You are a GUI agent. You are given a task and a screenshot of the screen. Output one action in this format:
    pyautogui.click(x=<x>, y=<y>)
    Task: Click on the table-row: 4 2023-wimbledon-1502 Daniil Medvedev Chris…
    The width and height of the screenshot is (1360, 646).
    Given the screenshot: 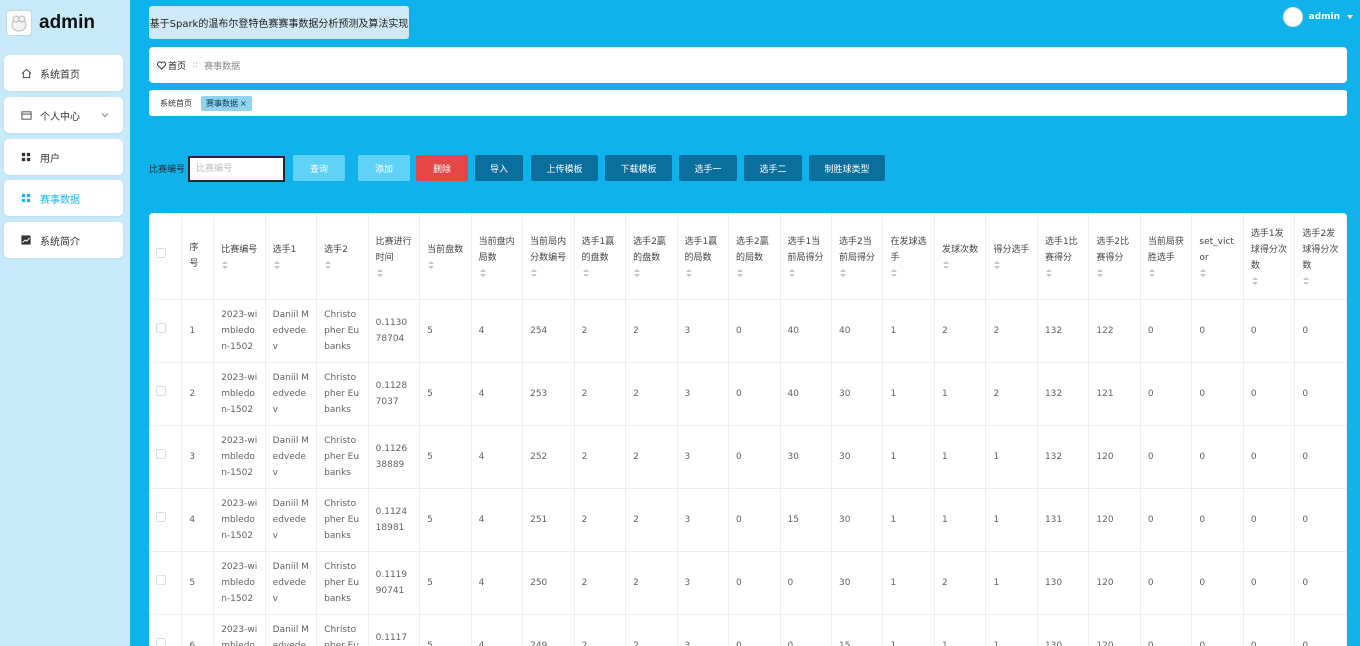 What is the action you would take?
    pyautogui.click(x=748, y=520)
    